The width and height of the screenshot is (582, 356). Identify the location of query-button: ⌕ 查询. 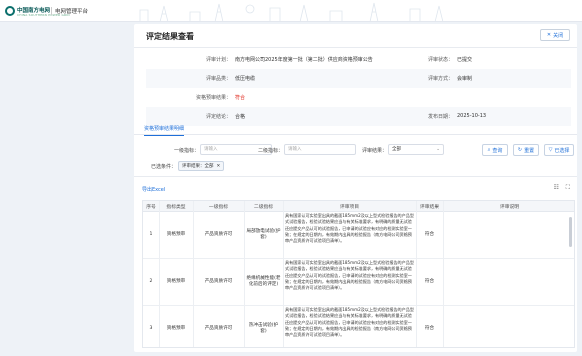
(495, 150).